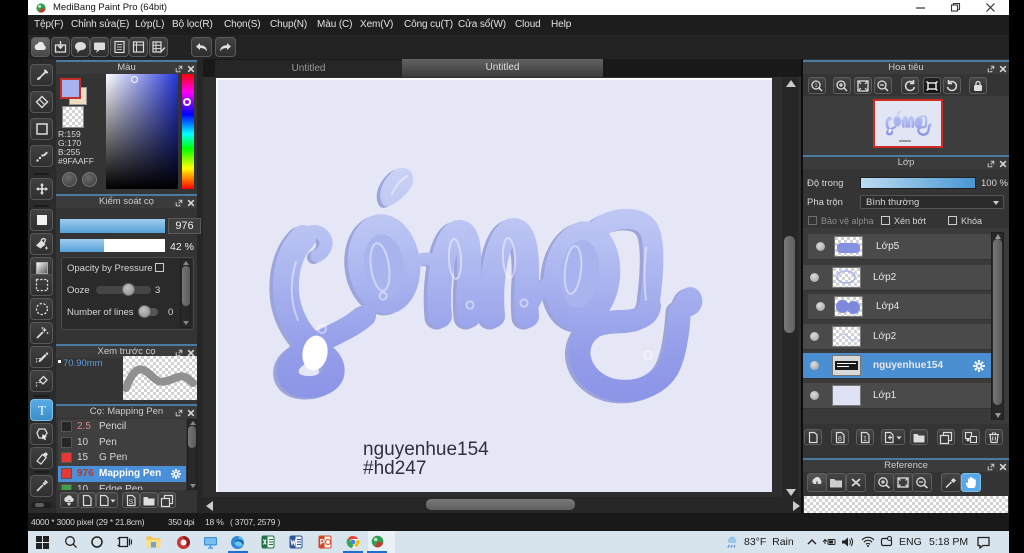 The height and width of the screenshot is (553, 1024). I want to click on svg-text: T, so click(42, 410).